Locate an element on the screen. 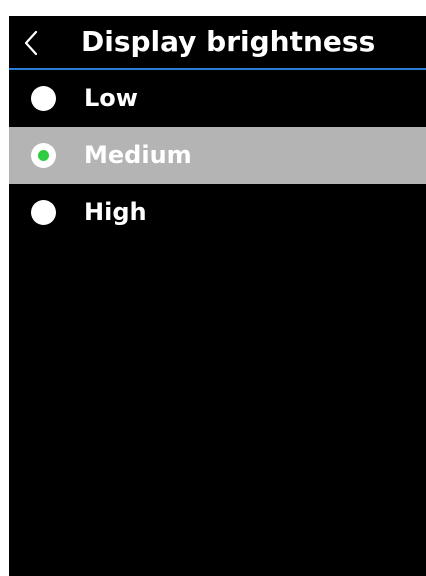 The width and height of the screenshot is (426, 576). option-label: Medium is located at coordinates (138, 155).